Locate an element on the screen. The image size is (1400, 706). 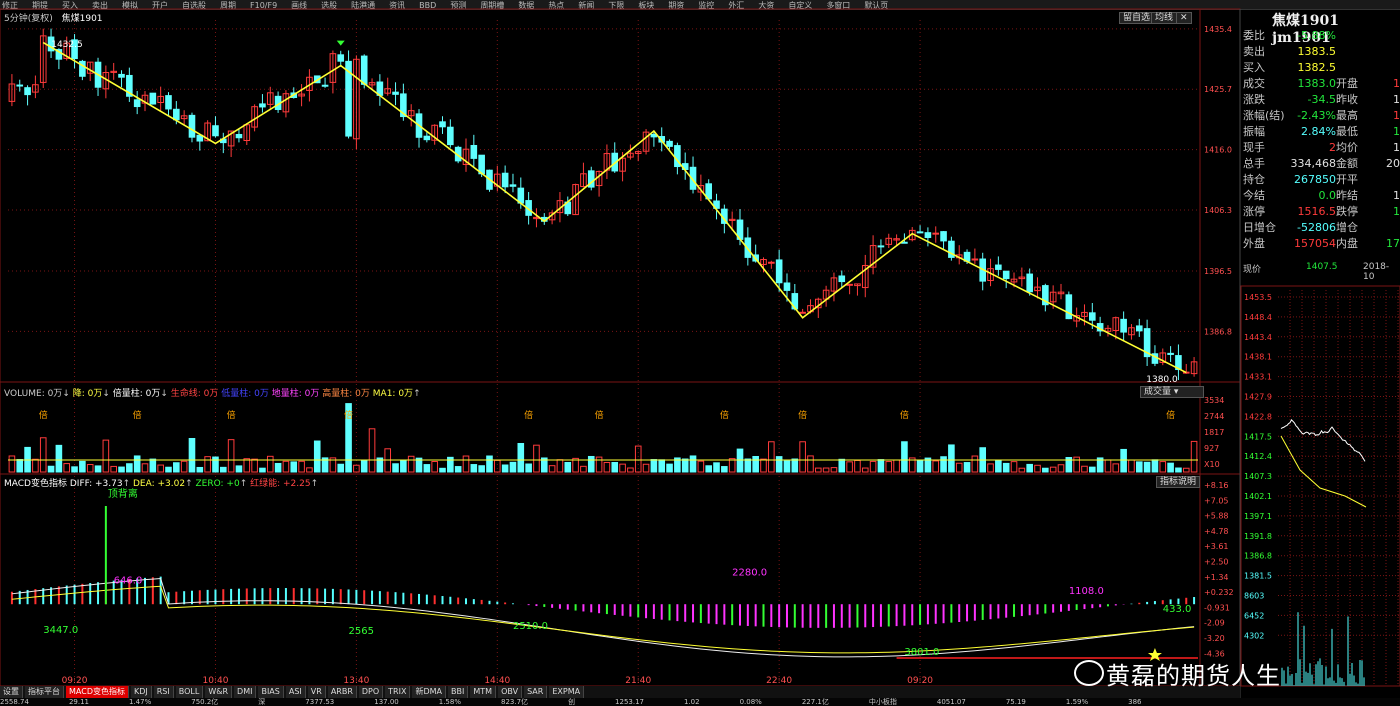
ticker-value: 137.00 is located at coordinates (386, 702).